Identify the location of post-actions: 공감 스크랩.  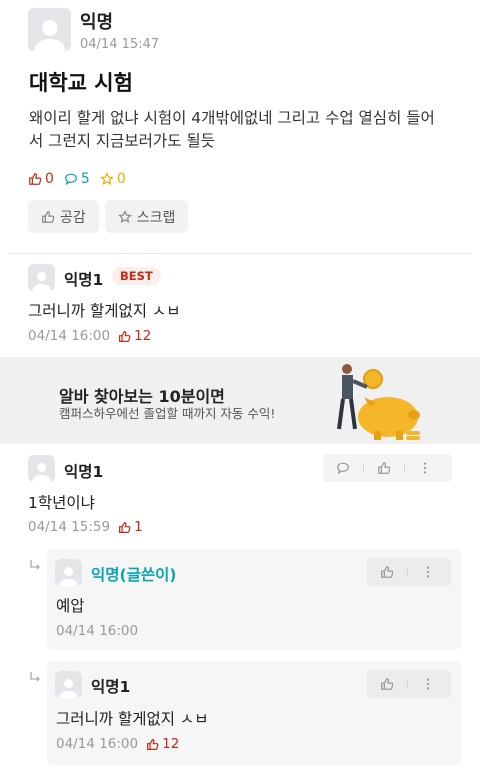
(108, 216).